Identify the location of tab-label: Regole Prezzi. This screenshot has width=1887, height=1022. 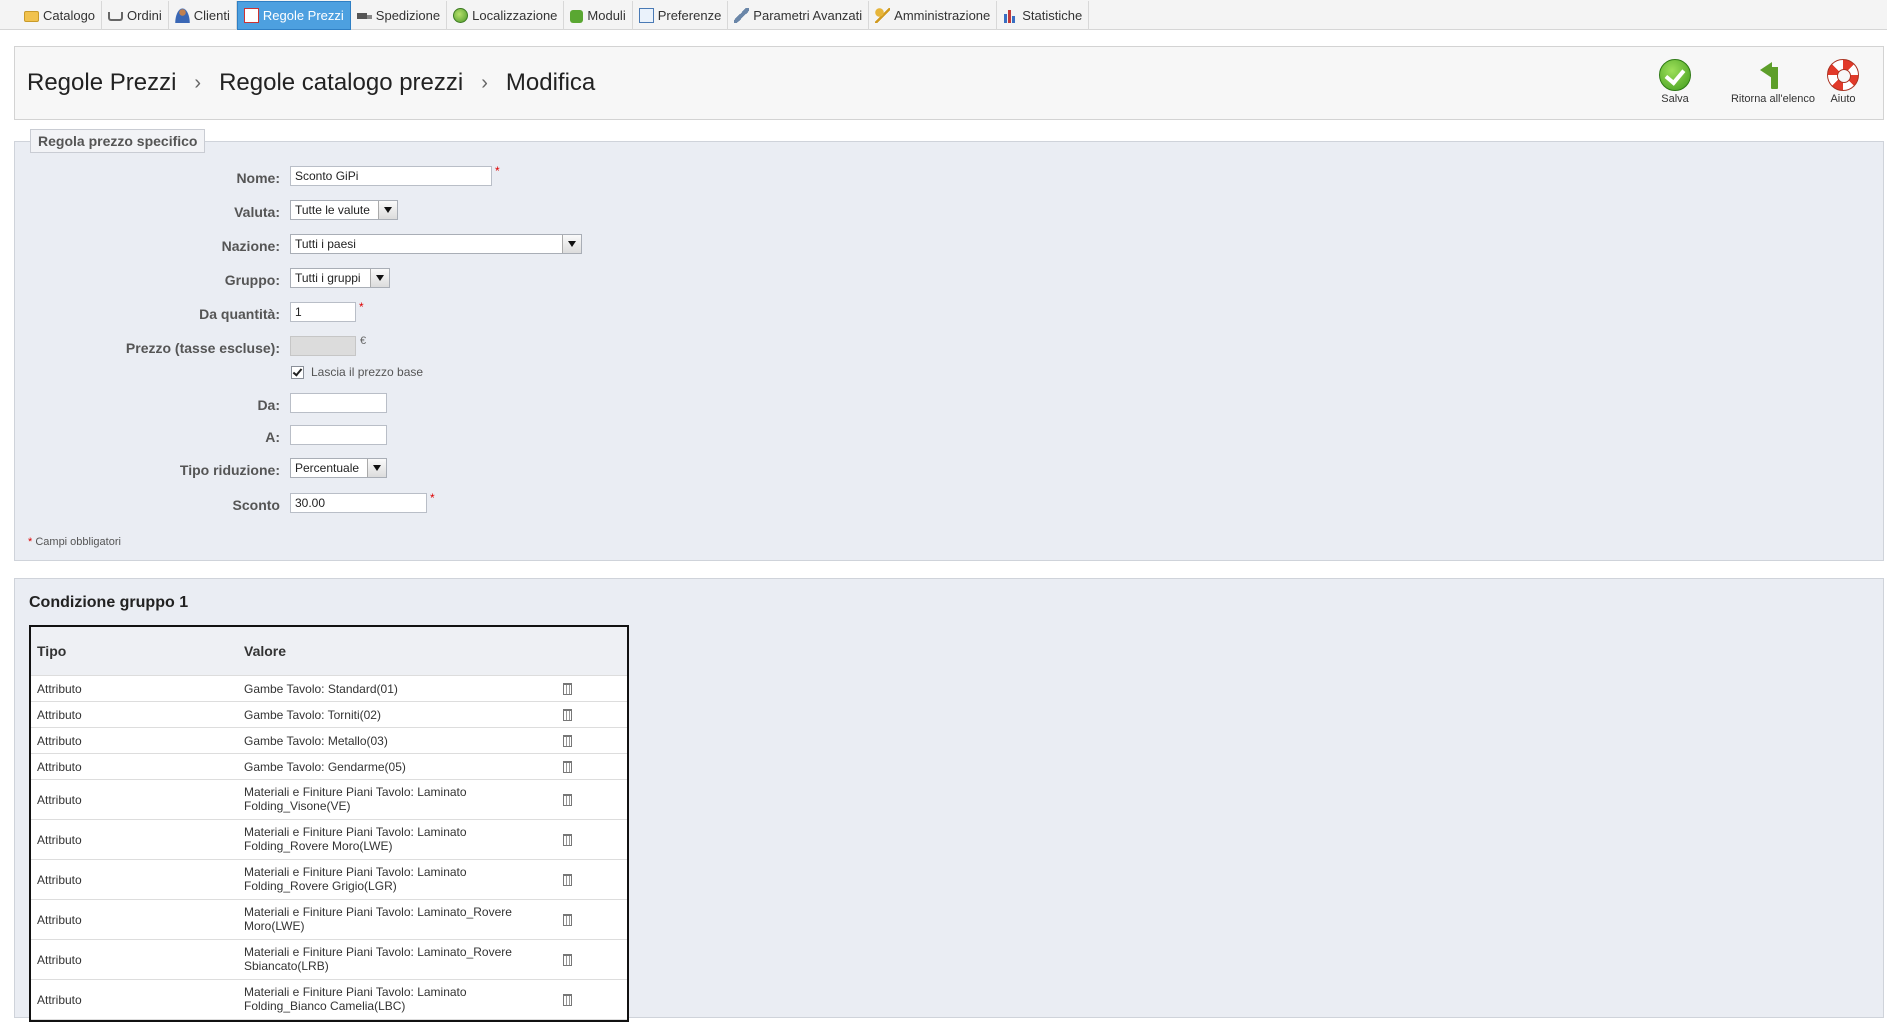
(303, 15).